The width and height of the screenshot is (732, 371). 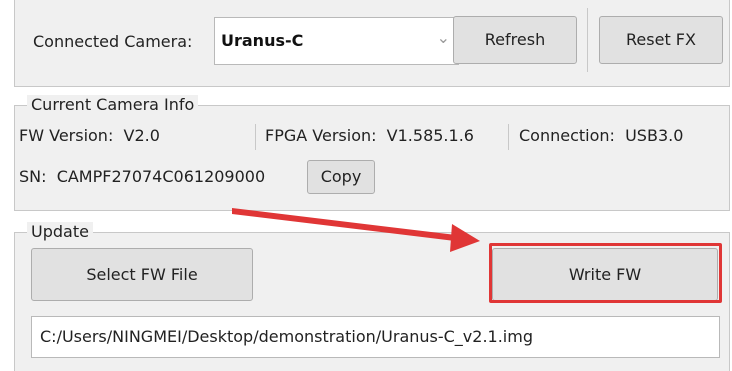 What do you see at coordinates (336, 41) in the screenshot?
I see `camera-select: Uranus-C ⌄` at bounding box center [336, 41].